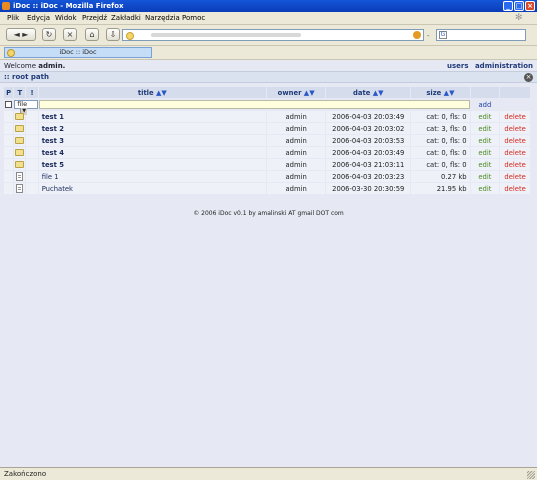 This screenshot has height=480, width=537. Describe the element at coordinates (268, 6) in the screenshot. I see `window-titlebar: iDoc :: iDoc - Mozilla Firefox _ □ ×` at that location.